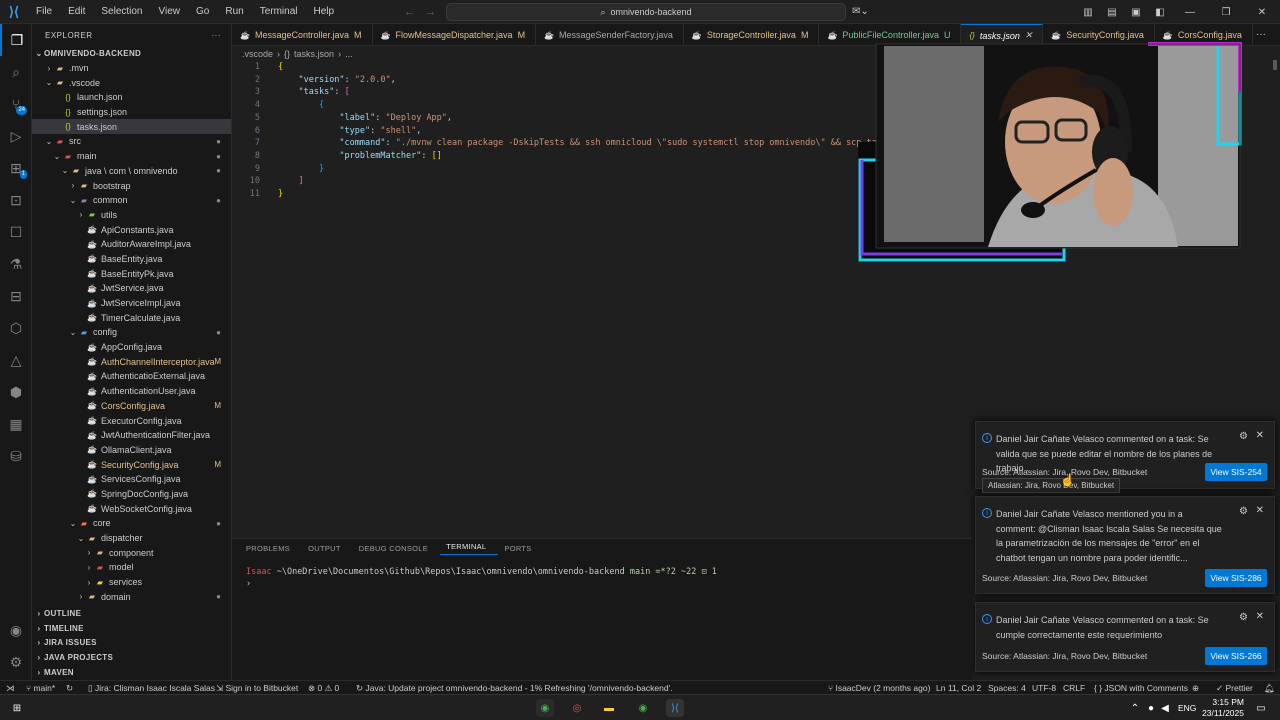 The image size is (1280, 720). What do you see at coordinates (234, 12) in the screenshot?
I see `menu-run: Run` at bounding box center [234, 12].